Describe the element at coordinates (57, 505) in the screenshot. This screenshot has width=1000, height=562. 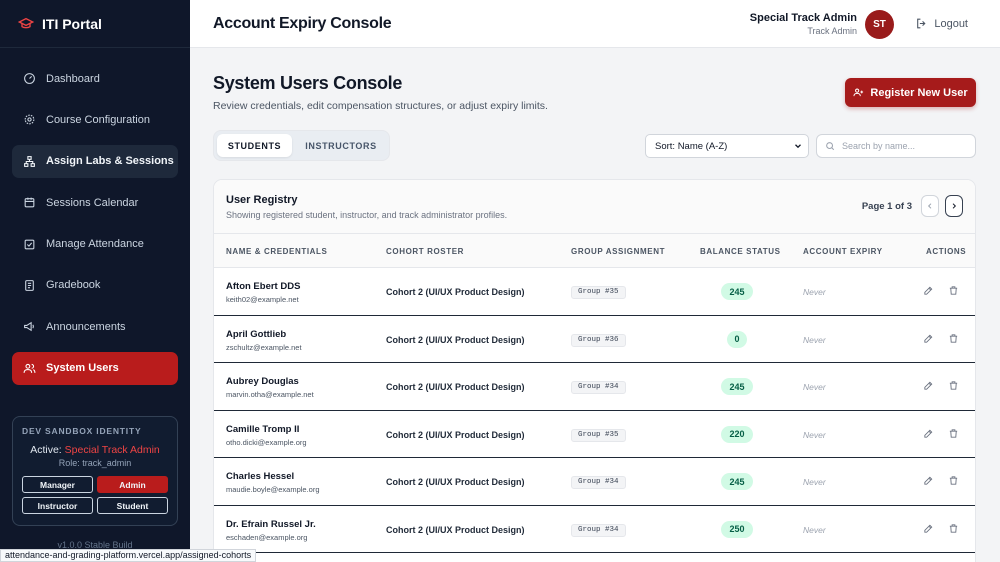
I see `role-button-instructor: Instructor` at that location.